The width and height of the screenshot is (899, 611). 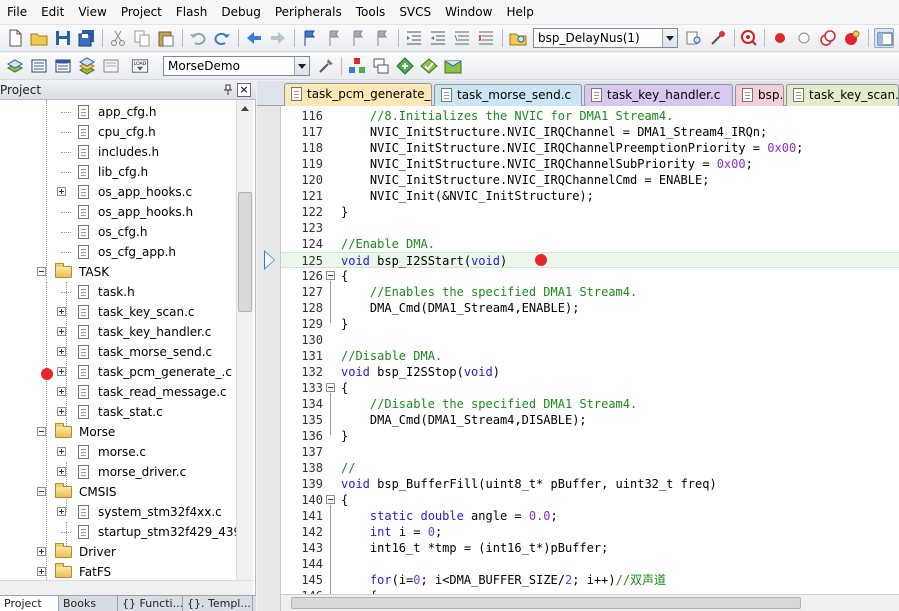 I want to click on code-line: 128 DMA_Cmd(DMA1_Stream4,ENABLE);, so click(x=590, y=308).